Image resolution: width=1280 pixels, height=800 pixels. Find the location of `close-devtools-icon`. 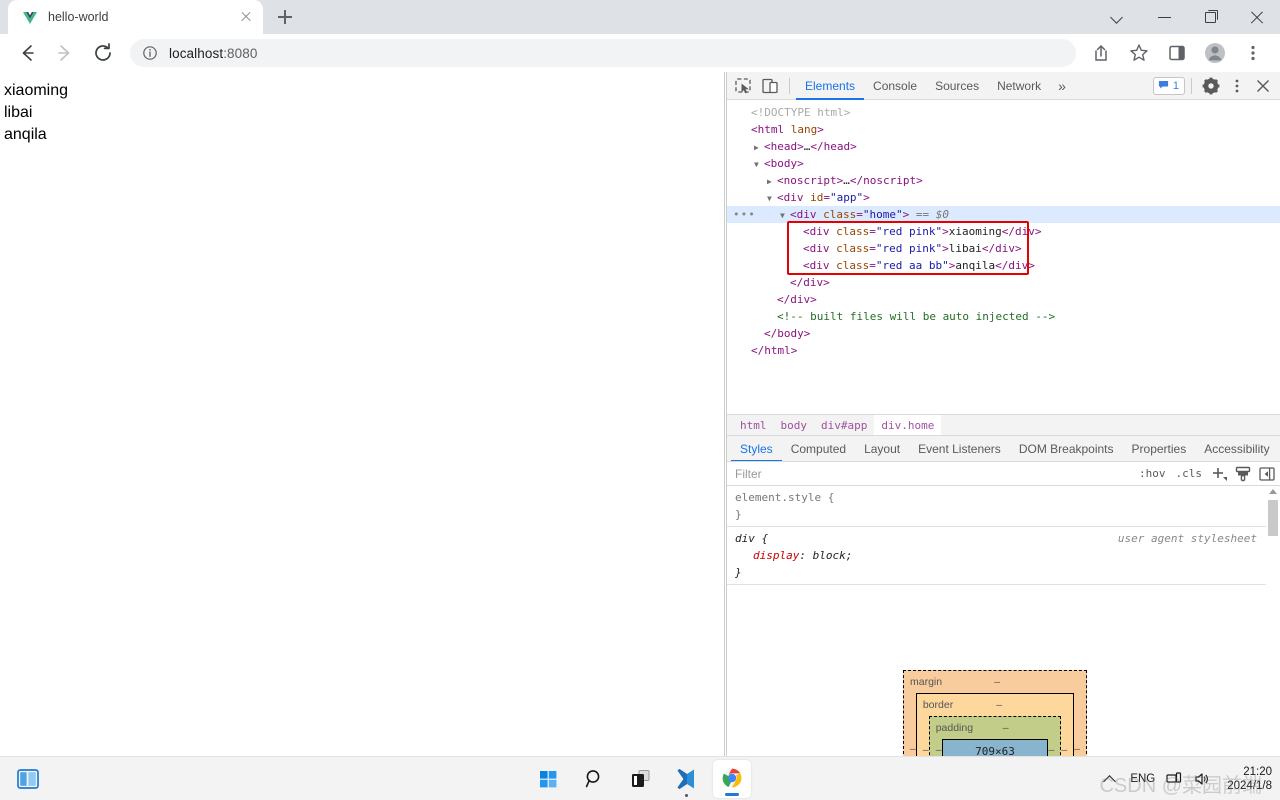

close-devtools-icon is located at coordinates (1263, 86).